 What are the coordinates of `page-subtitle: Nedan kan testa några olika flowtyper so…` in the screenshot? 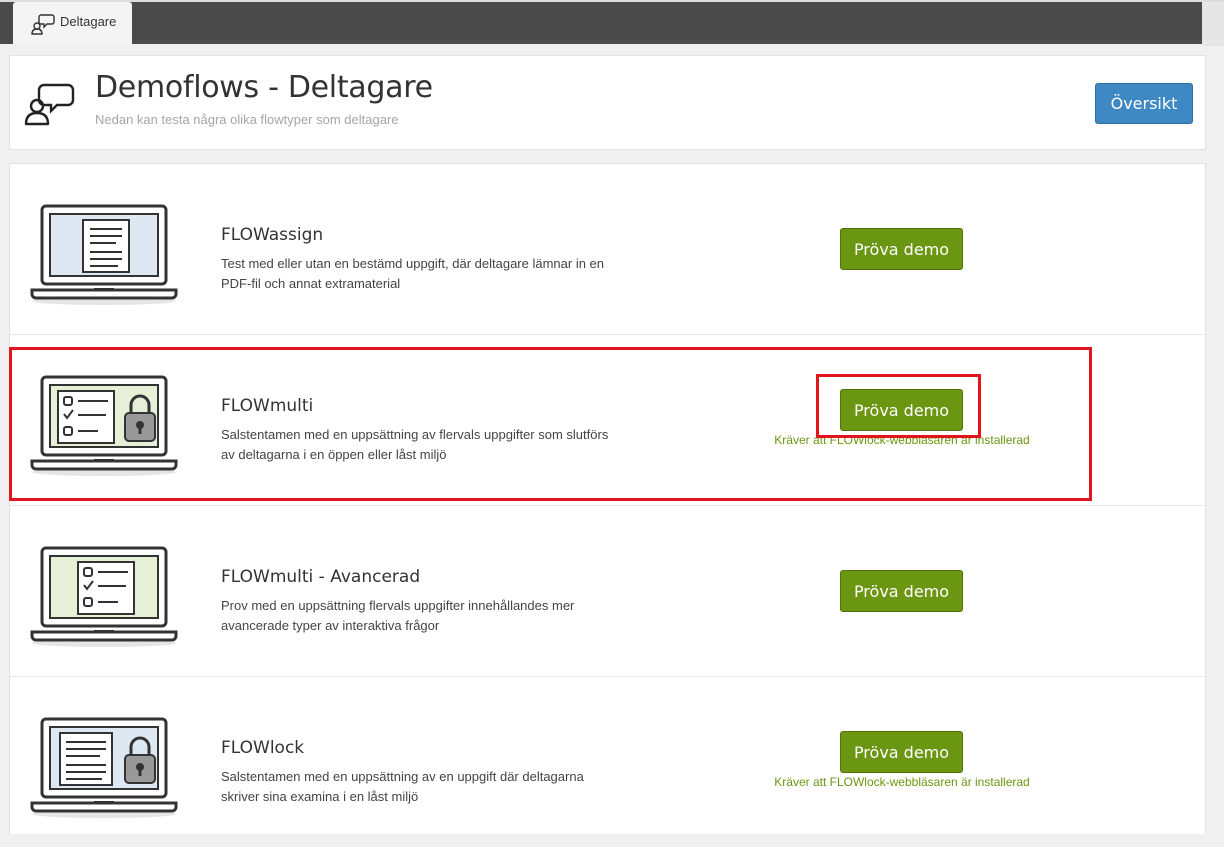 It's located at (247, 119).